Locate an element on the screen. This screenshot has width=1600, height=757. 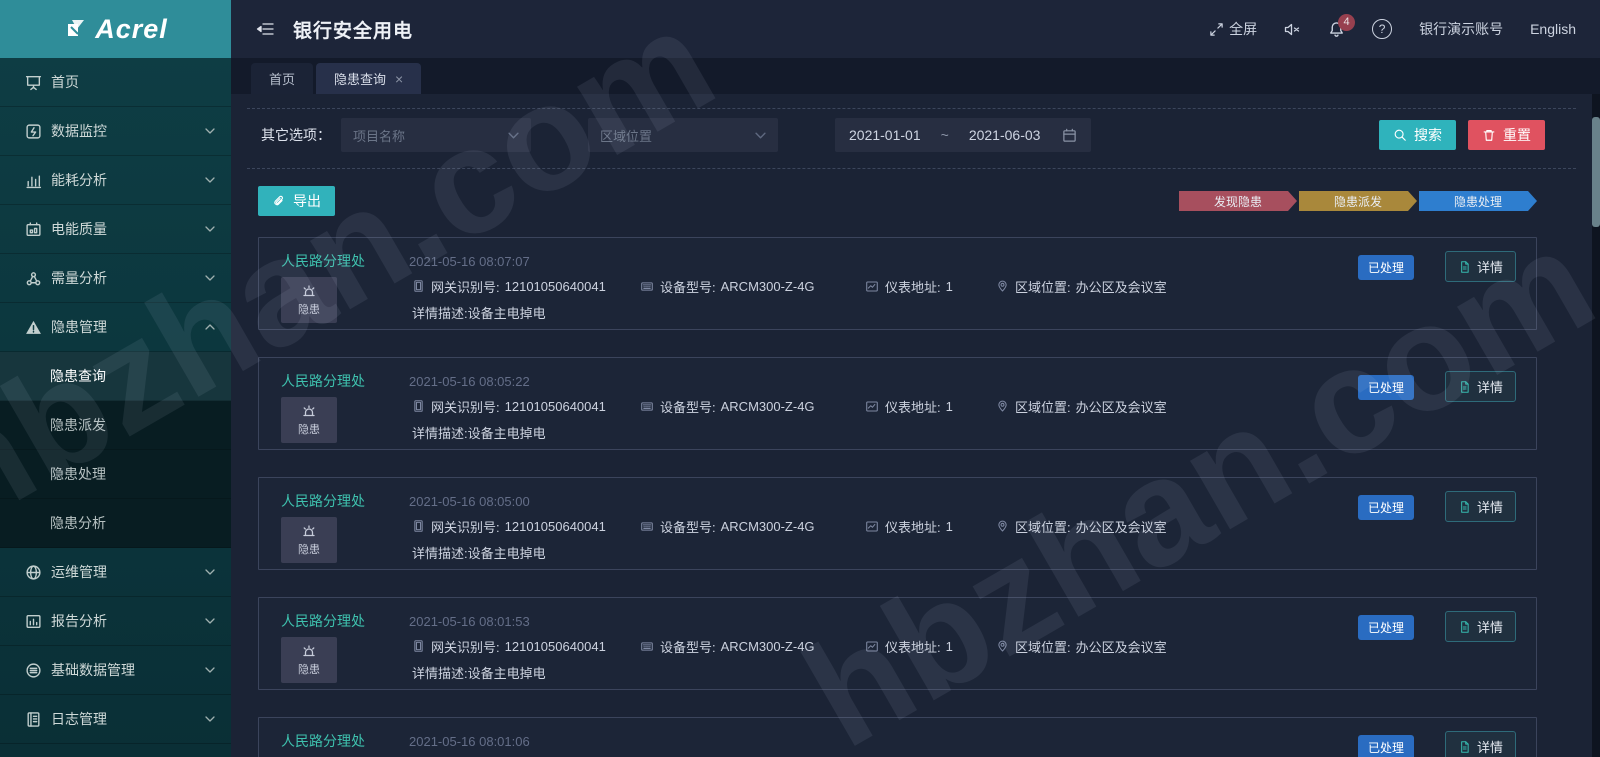
hazard-type-tile: 隐患 is located at coordinates (309, 300).